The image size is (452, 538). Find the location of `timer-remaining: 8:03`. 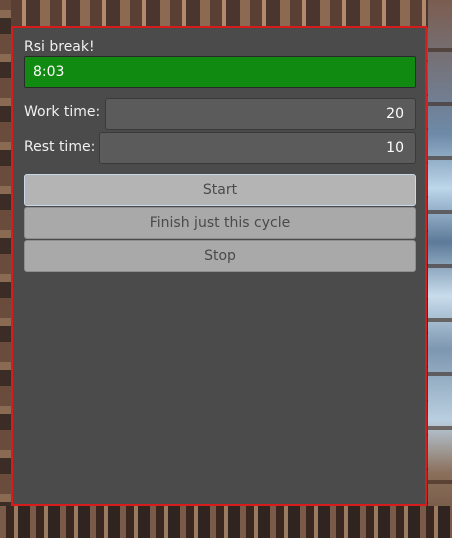

timer-remaining: 8:03 is located at coordinates (49, 72).